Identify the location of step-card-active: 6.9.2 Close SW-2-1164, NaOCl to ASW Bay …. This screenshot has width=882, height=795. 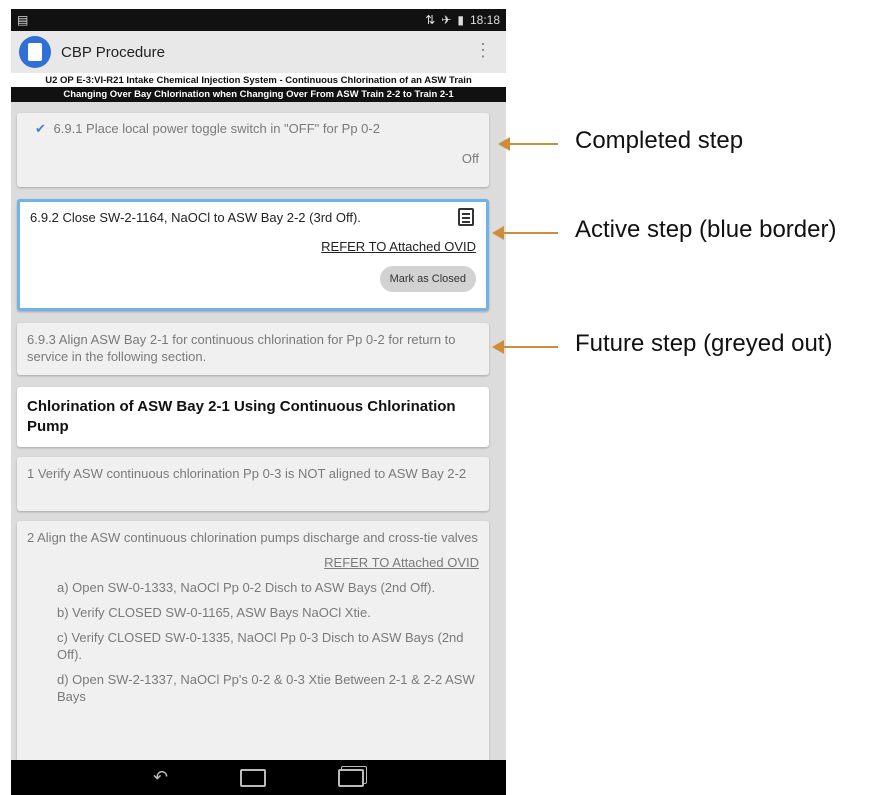
(253, 255).